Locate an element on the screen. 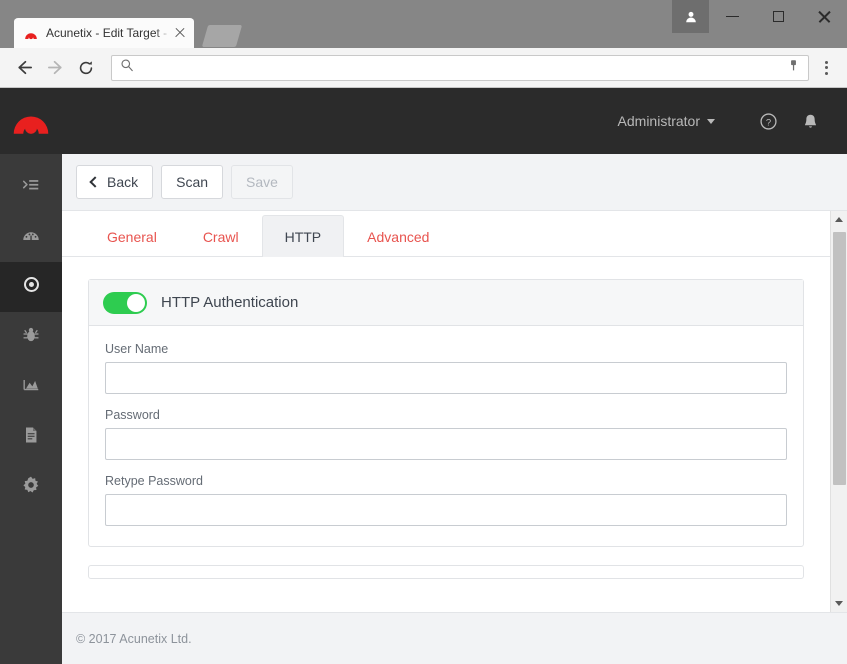  address-bar-input is located at coordinates (463, 67).